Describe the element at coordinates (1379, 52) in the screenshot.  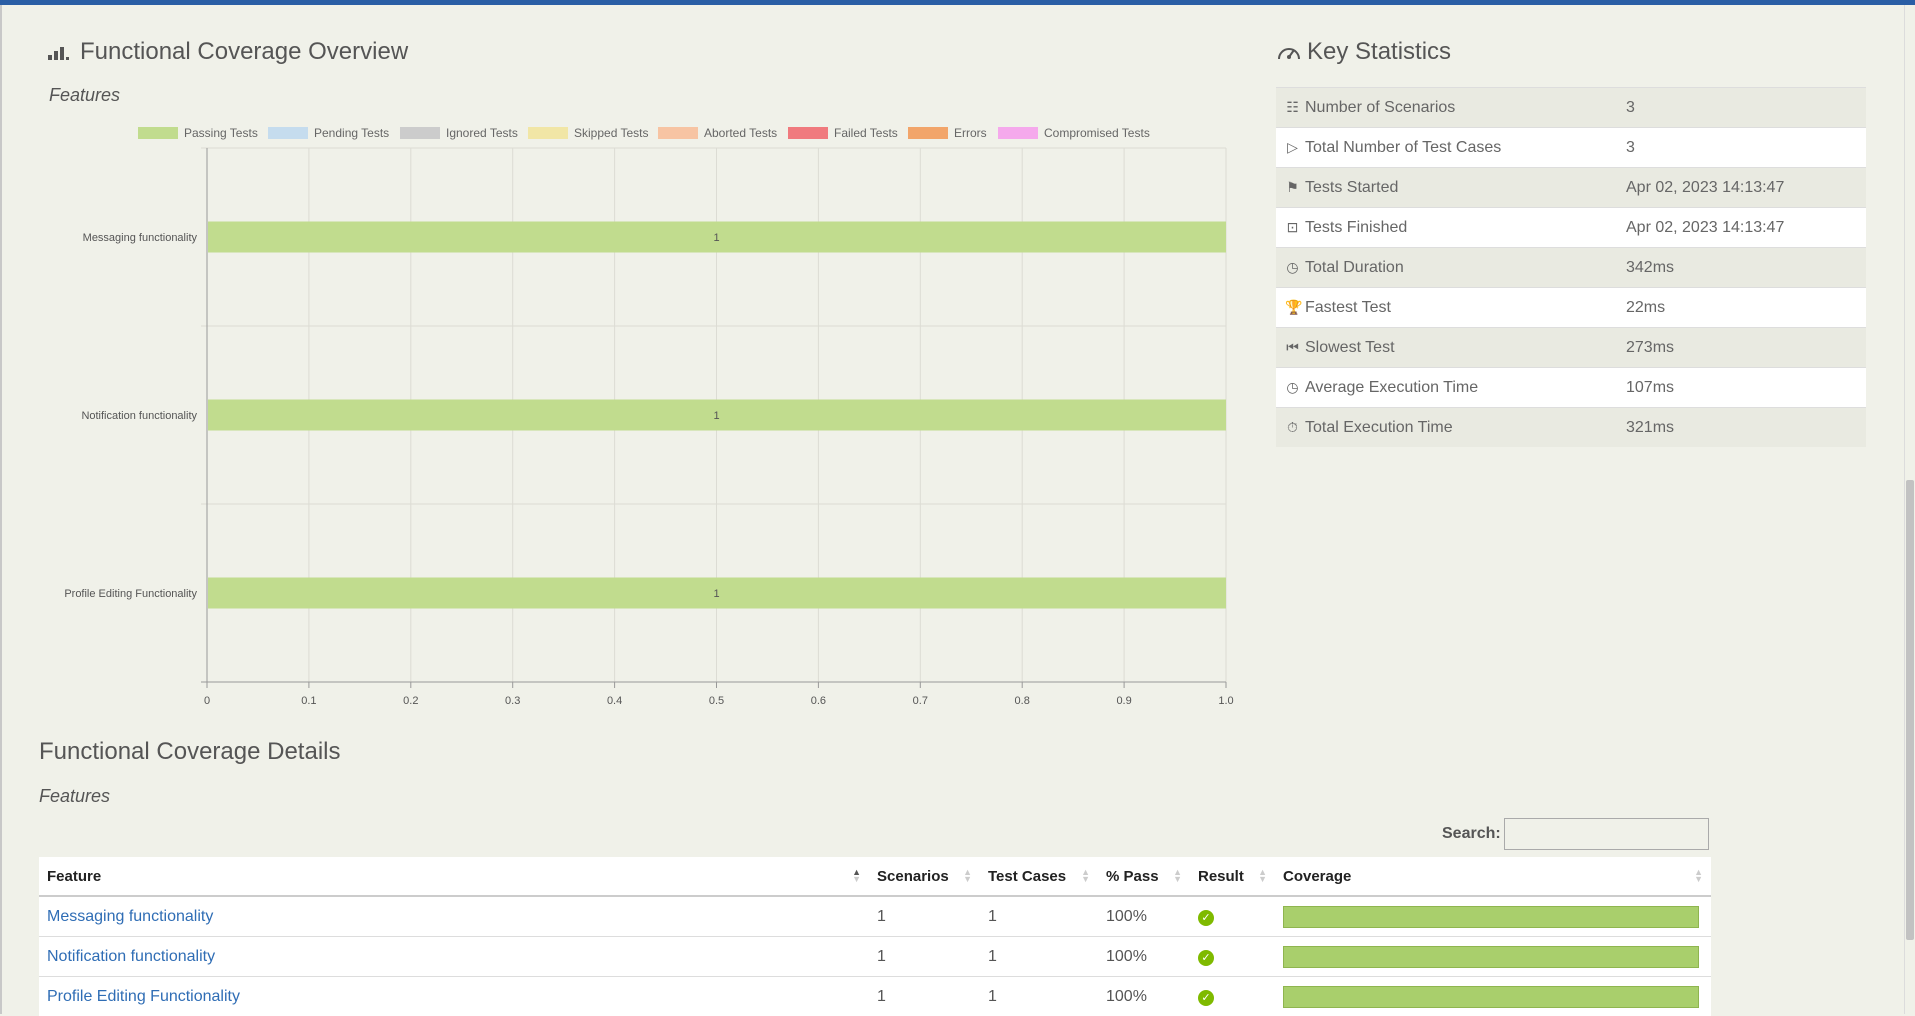
I see `key-statistics-title: Key Statistics` at that location.